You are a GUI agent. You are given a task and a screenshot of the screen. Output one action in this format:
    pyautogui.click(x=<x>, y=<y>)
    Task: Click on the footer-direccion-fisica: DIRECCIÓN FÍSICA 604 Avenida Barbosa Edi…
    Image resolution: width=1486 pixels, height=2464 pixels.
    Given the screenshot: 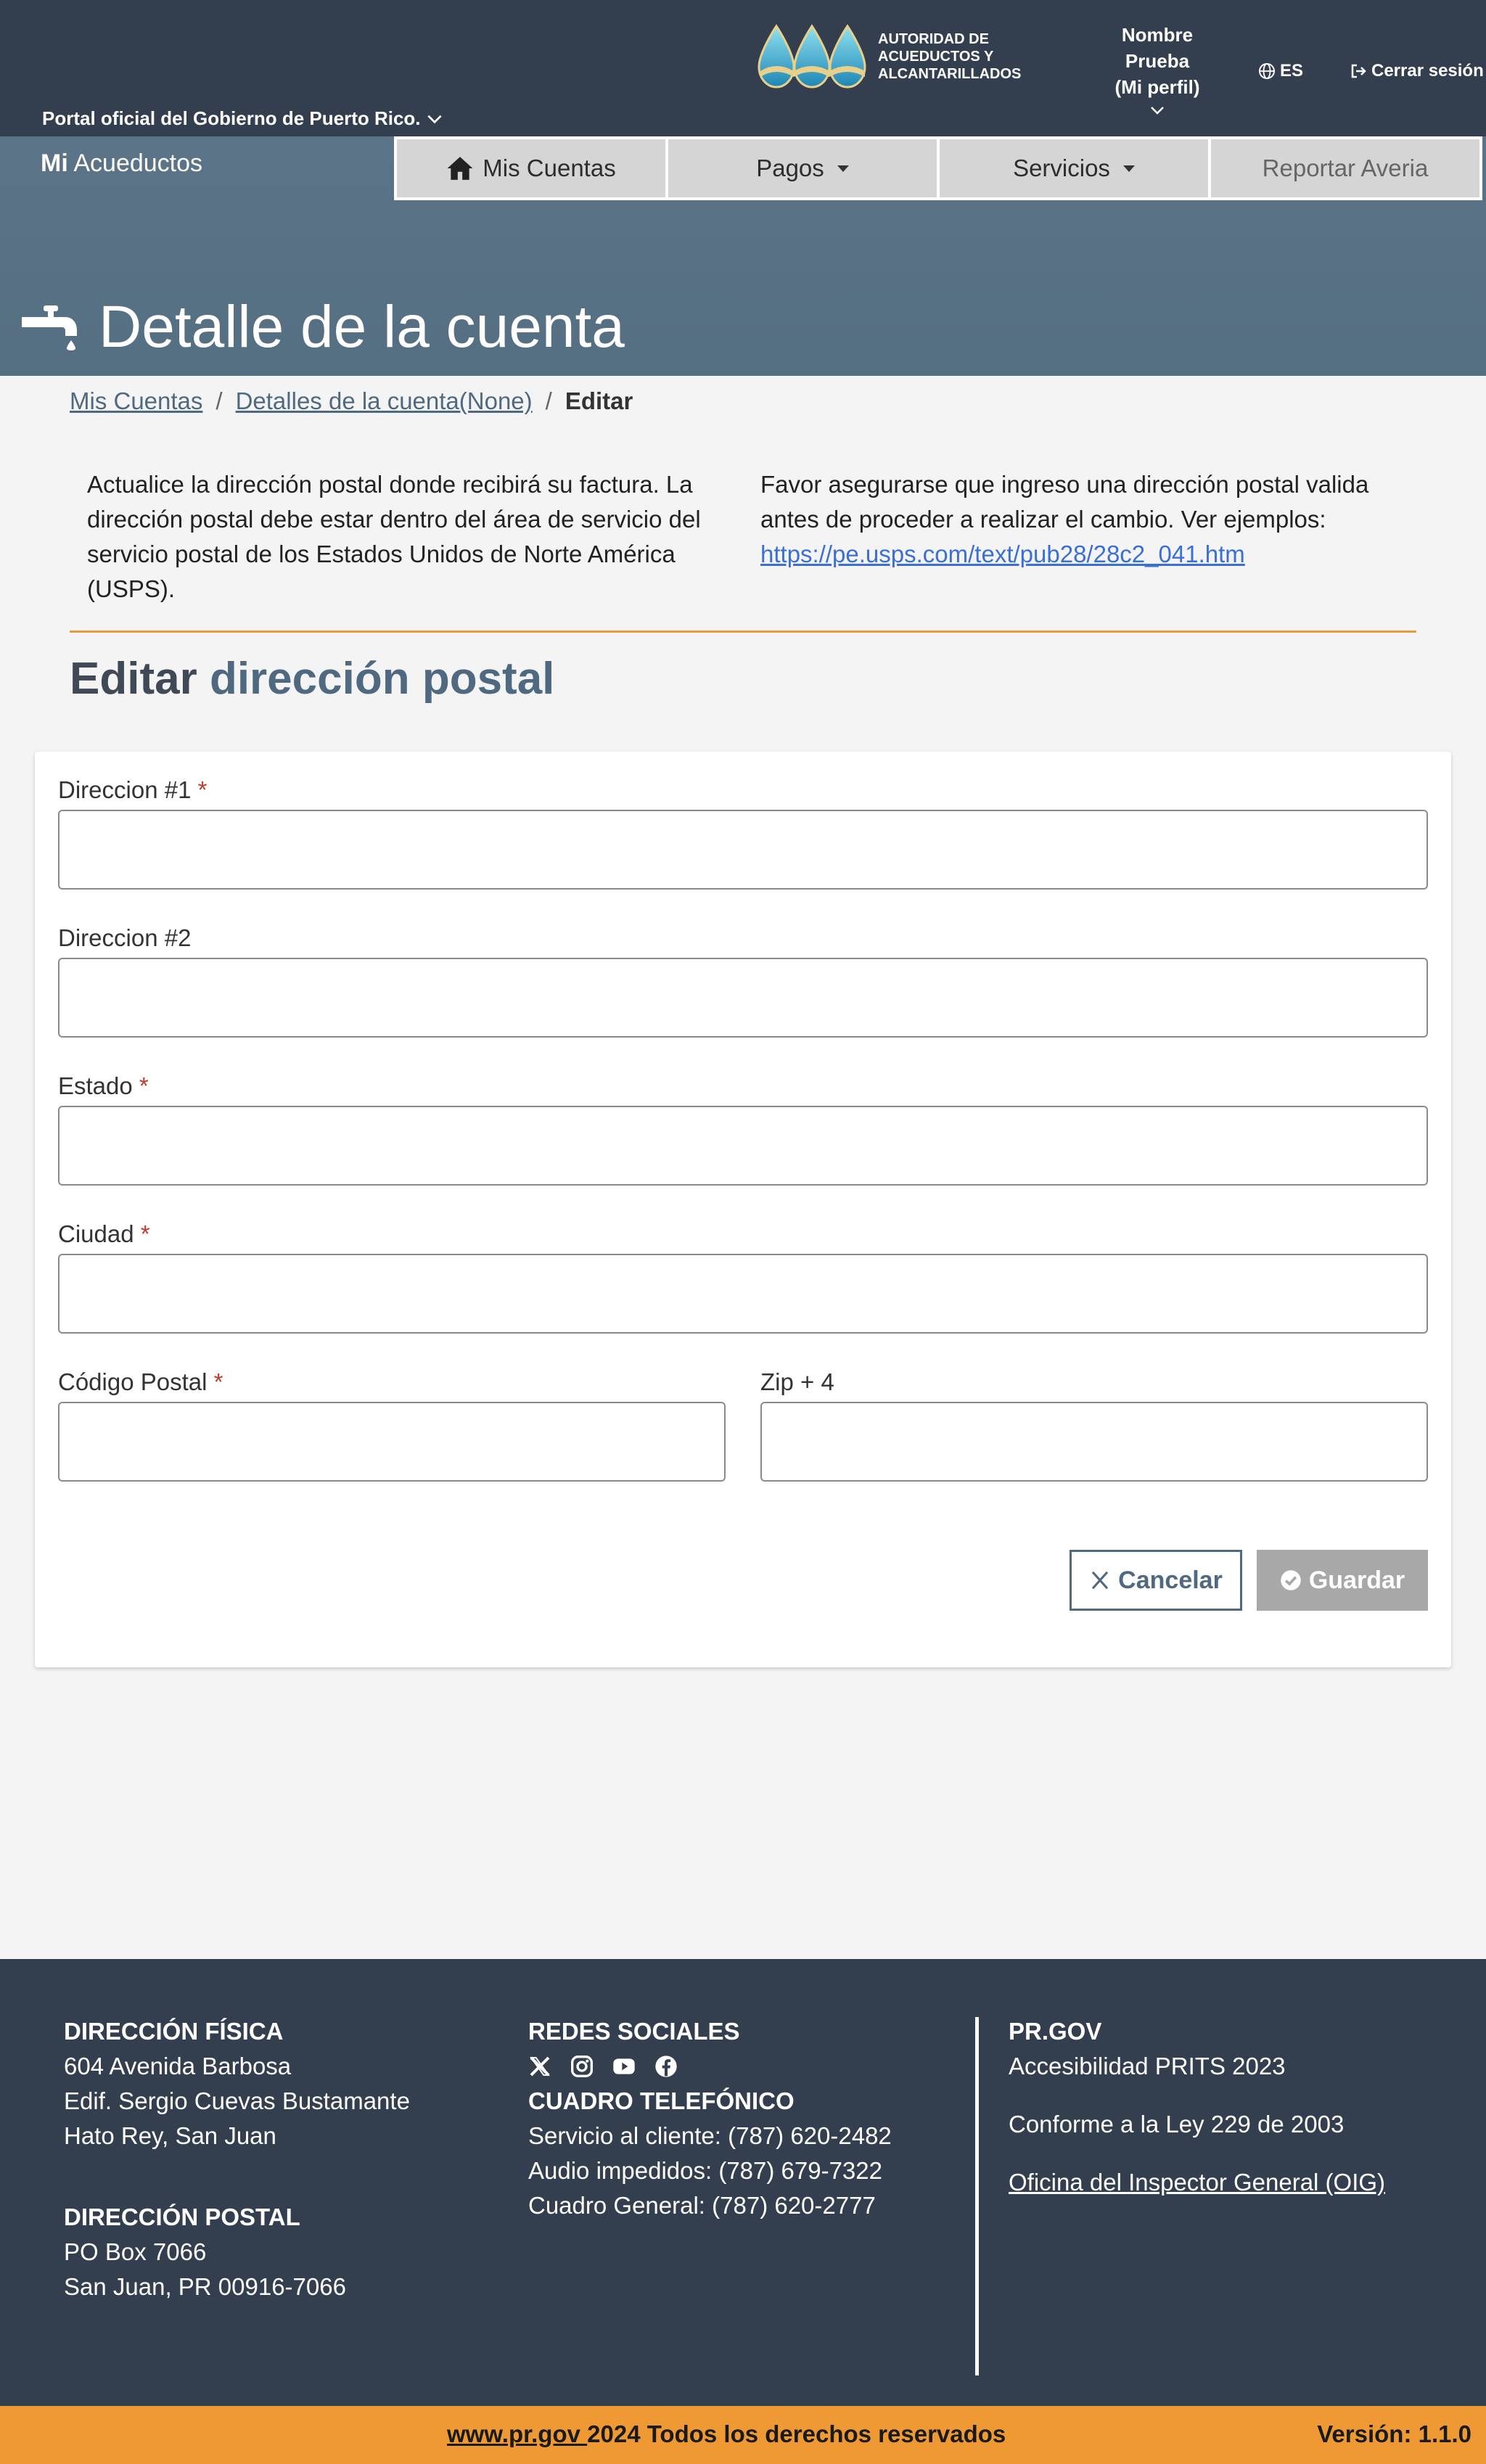 What is the action you would take?
    pyautogui.click(x=281, y=2159)
    